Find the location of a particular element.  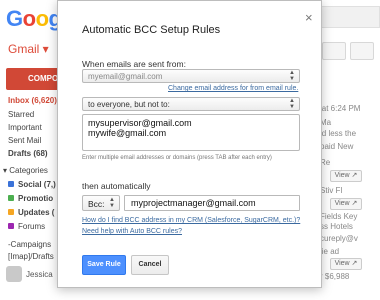

gear-icon is located at coordinates (362, 51).